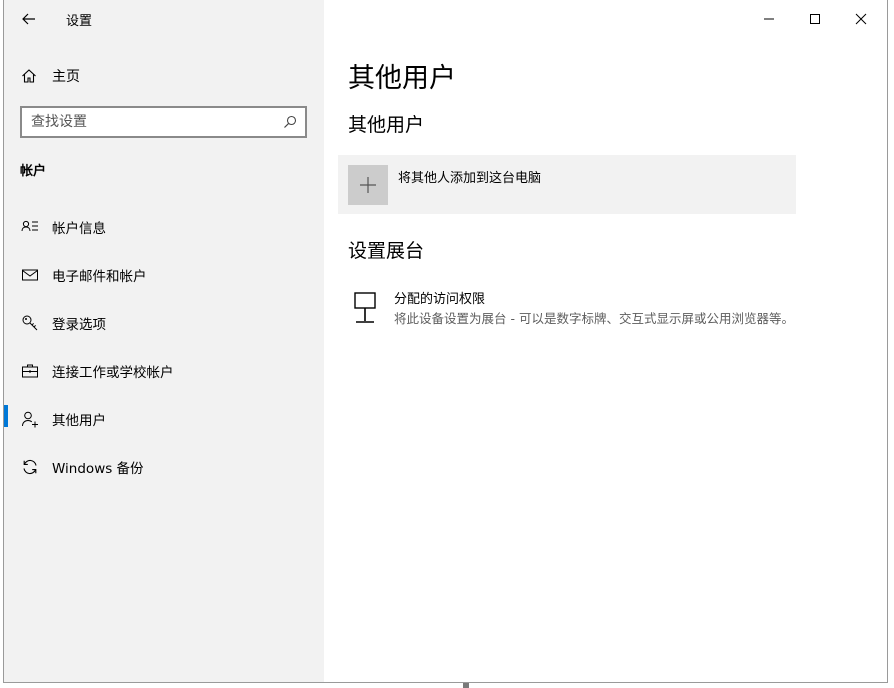 The image size is (894, 688). What do you see at coordinates (440, 299) in the screenshot?
I see `assigned-access-title: 分配的访问权限` at bounding box center [440, 299].